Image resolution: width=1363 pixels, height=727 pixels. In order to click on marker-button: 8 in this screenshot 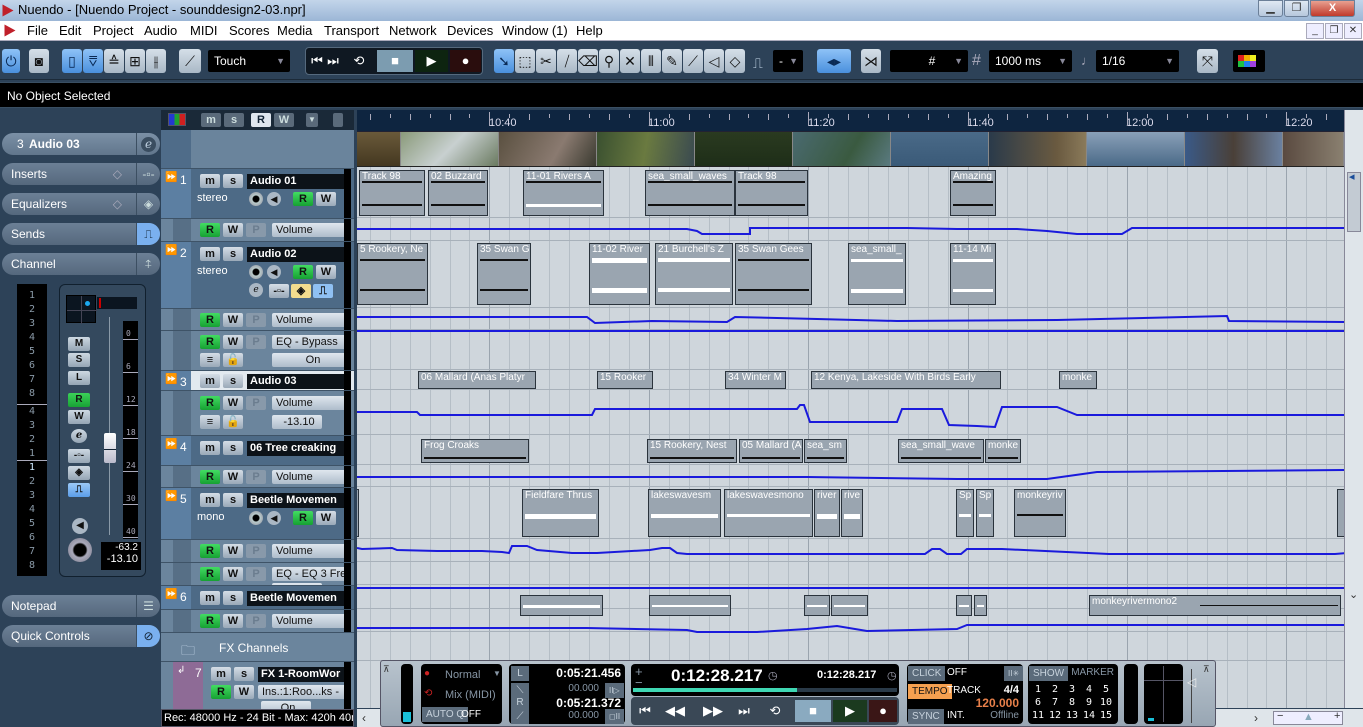, I will do `click(1072, 702)`.